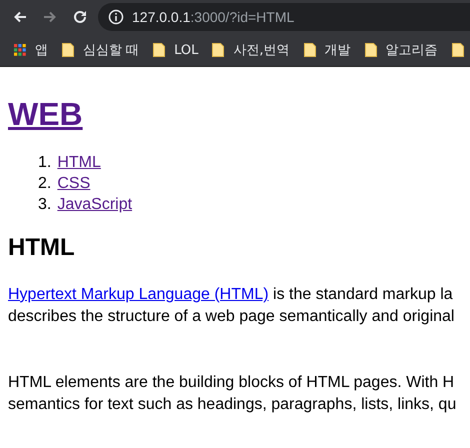 This screenshot has height=448, width=470. What do you see at coordinates (45, 114) in the screenshot?
I see `site-title-link: WEB` at bounding box center [45, 114].